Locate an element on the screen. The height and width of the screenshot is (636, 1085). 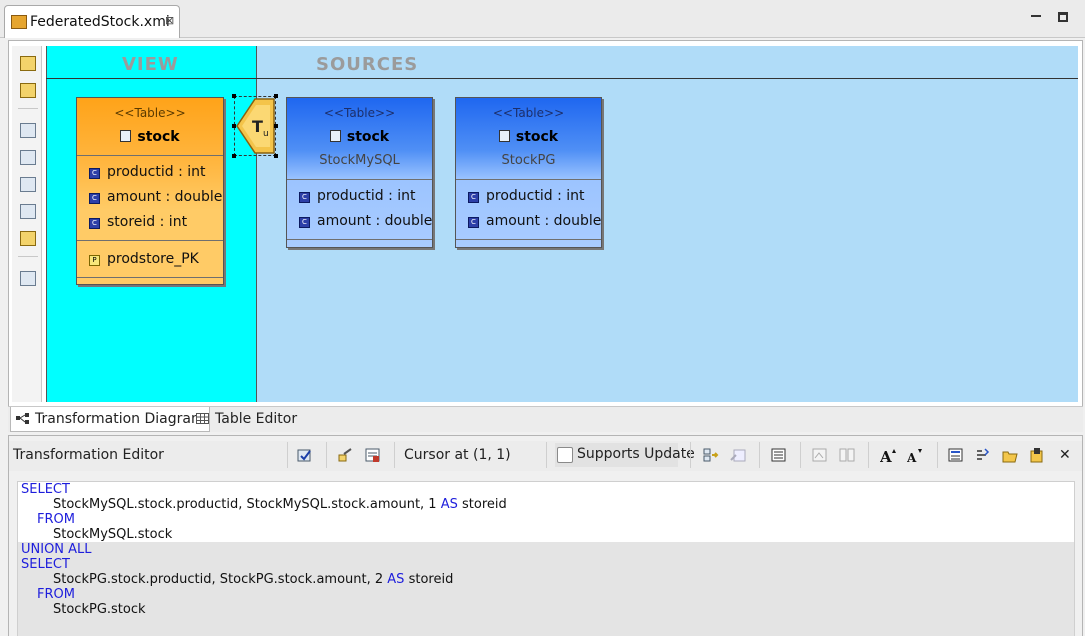
format-icon is located at coordinates (983, 455).